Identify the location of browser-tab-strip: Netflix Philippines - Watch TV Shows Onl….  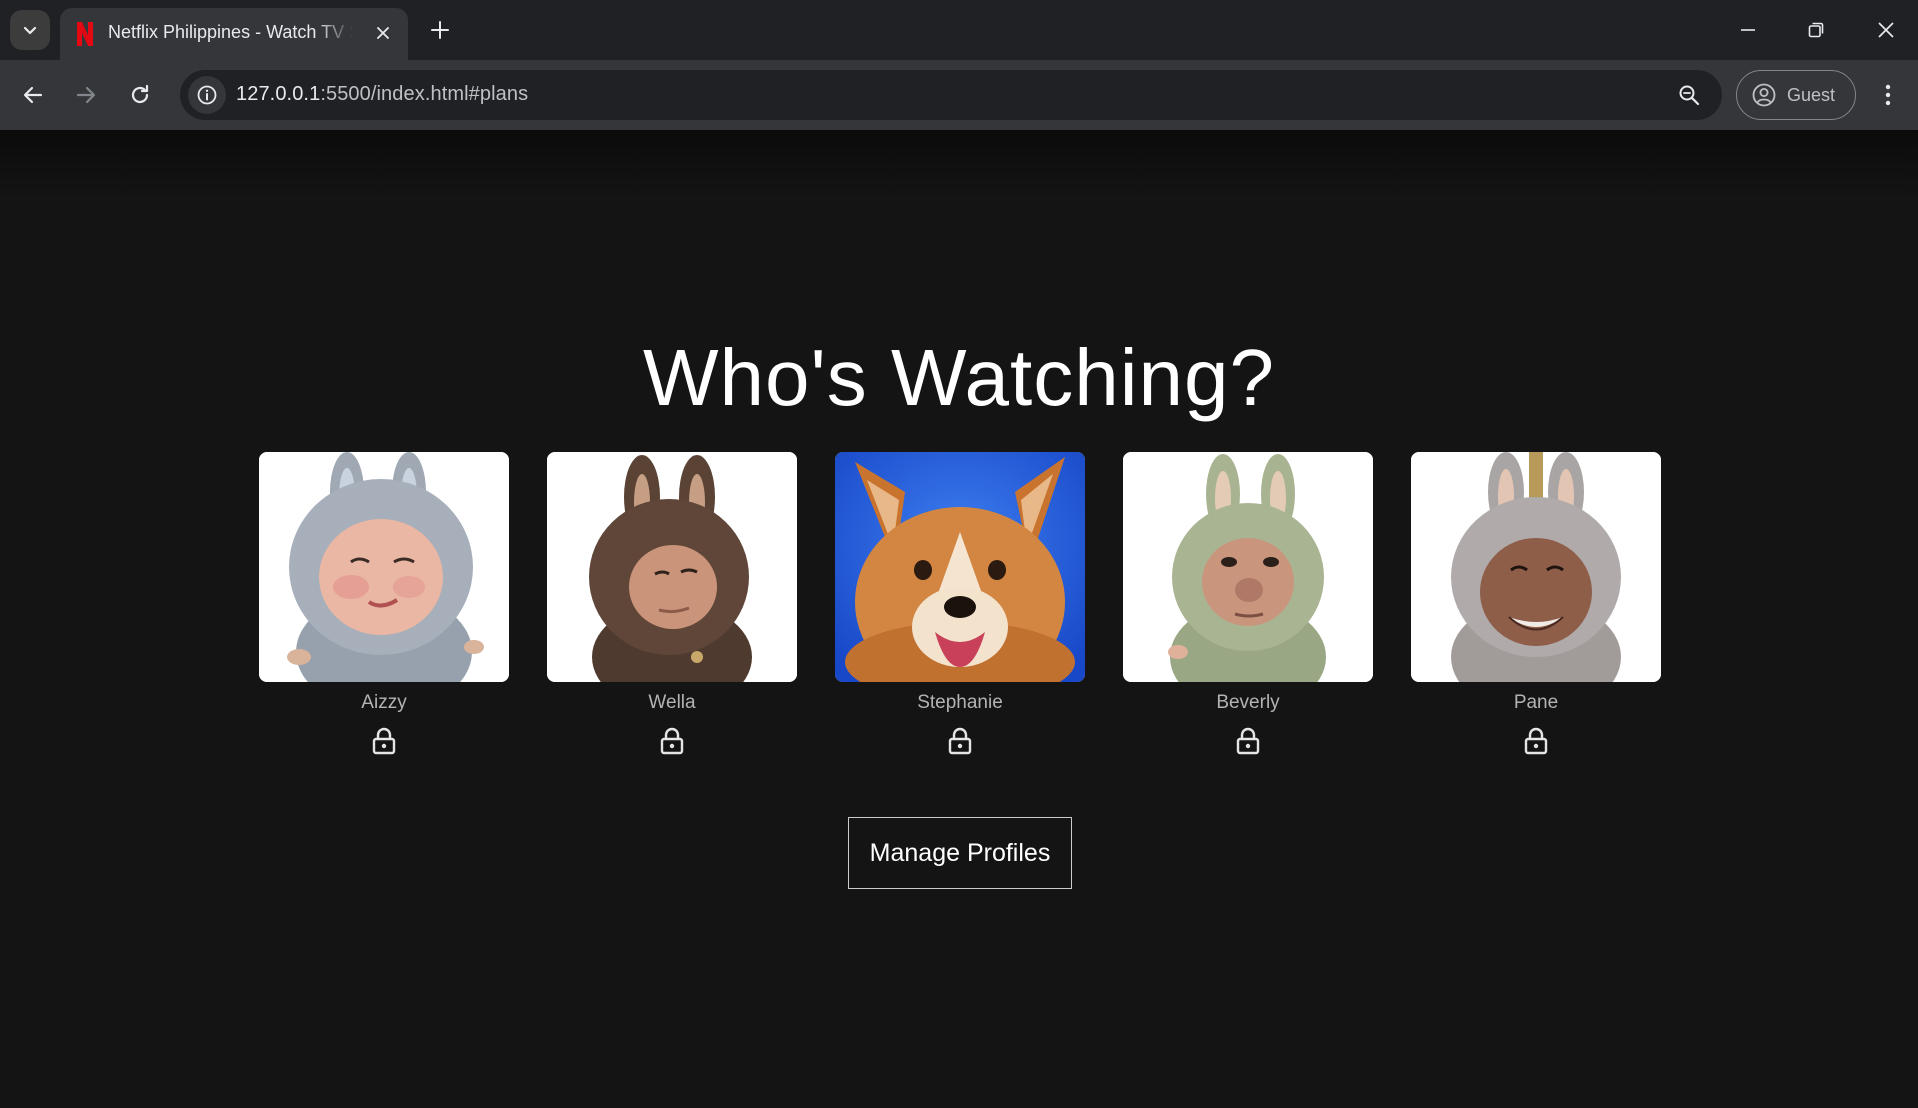
(959, 30).